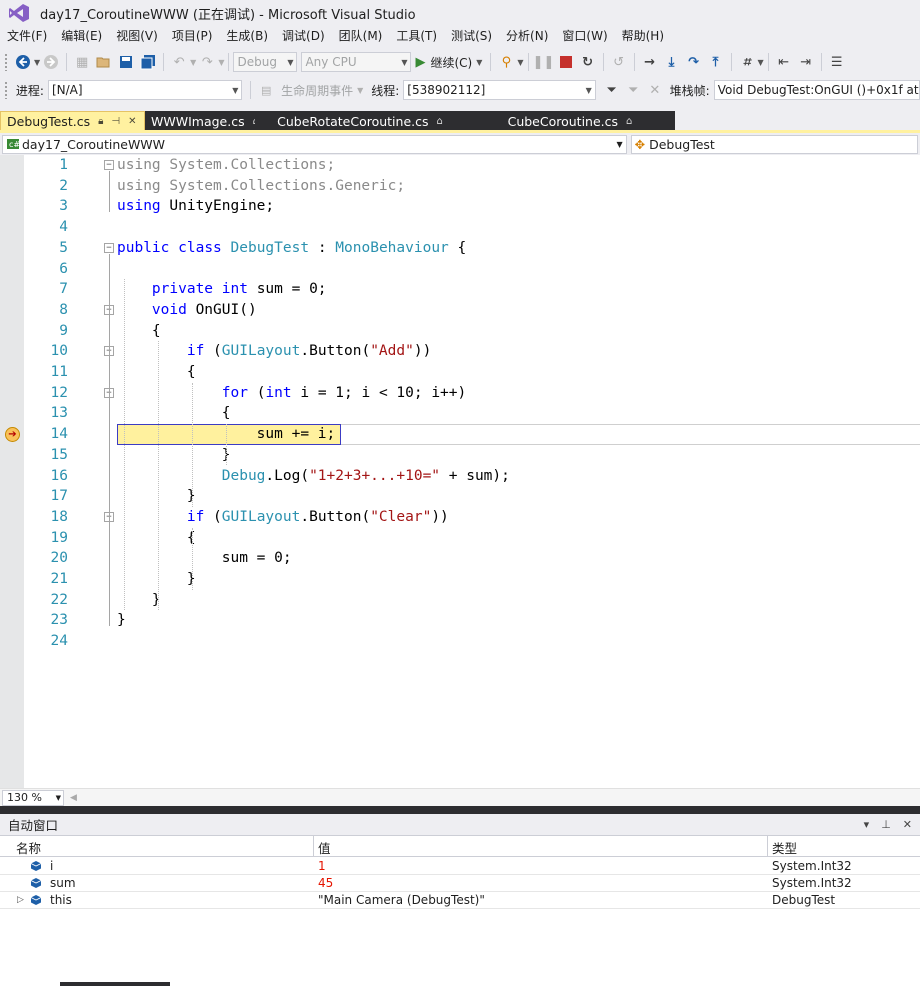  What do you see at coordinates (584, 36) in the screenshot?
I see `menu-window: 窗口(W)` at bounding box center [584, 36].